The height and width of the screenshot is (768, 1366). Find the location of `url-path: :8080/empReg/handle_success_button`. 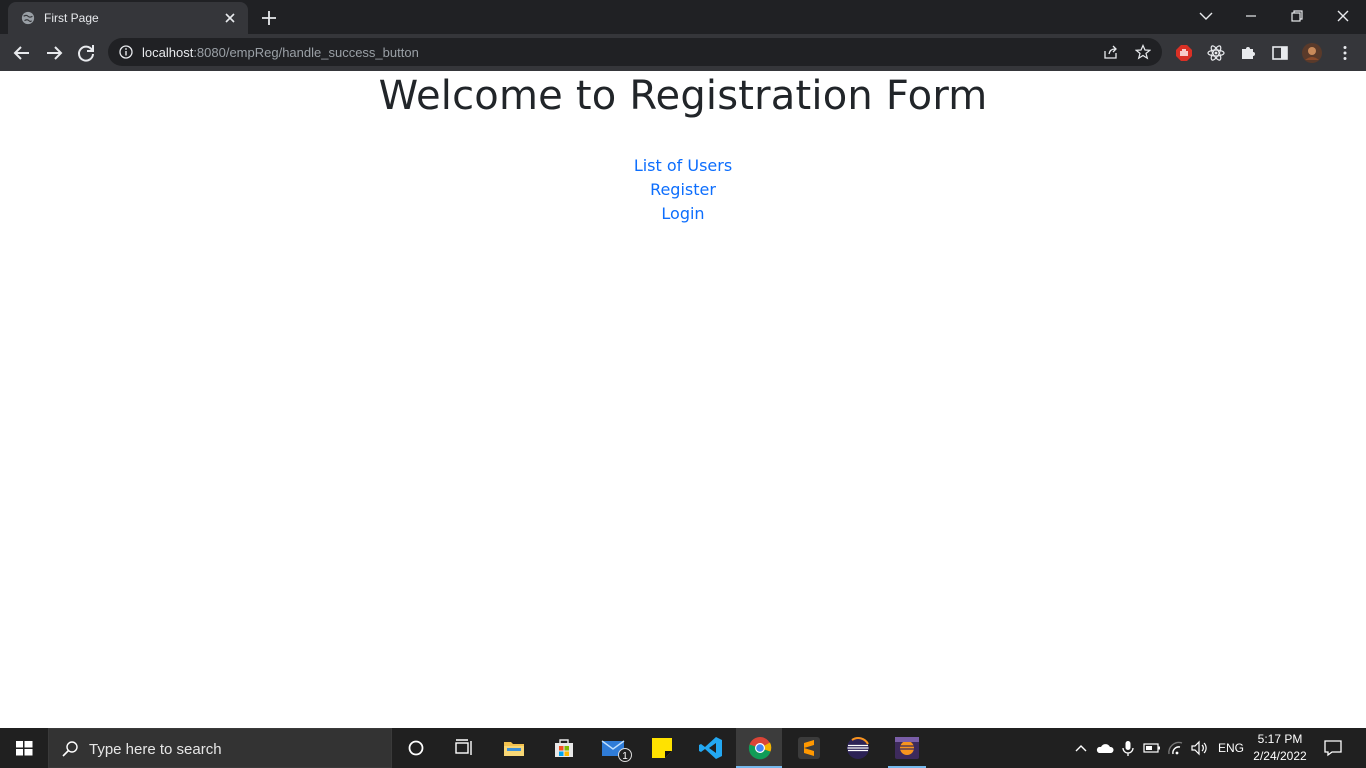

url-path: :8080/empReg/handle_success_button is located at coordinates (306, 52).